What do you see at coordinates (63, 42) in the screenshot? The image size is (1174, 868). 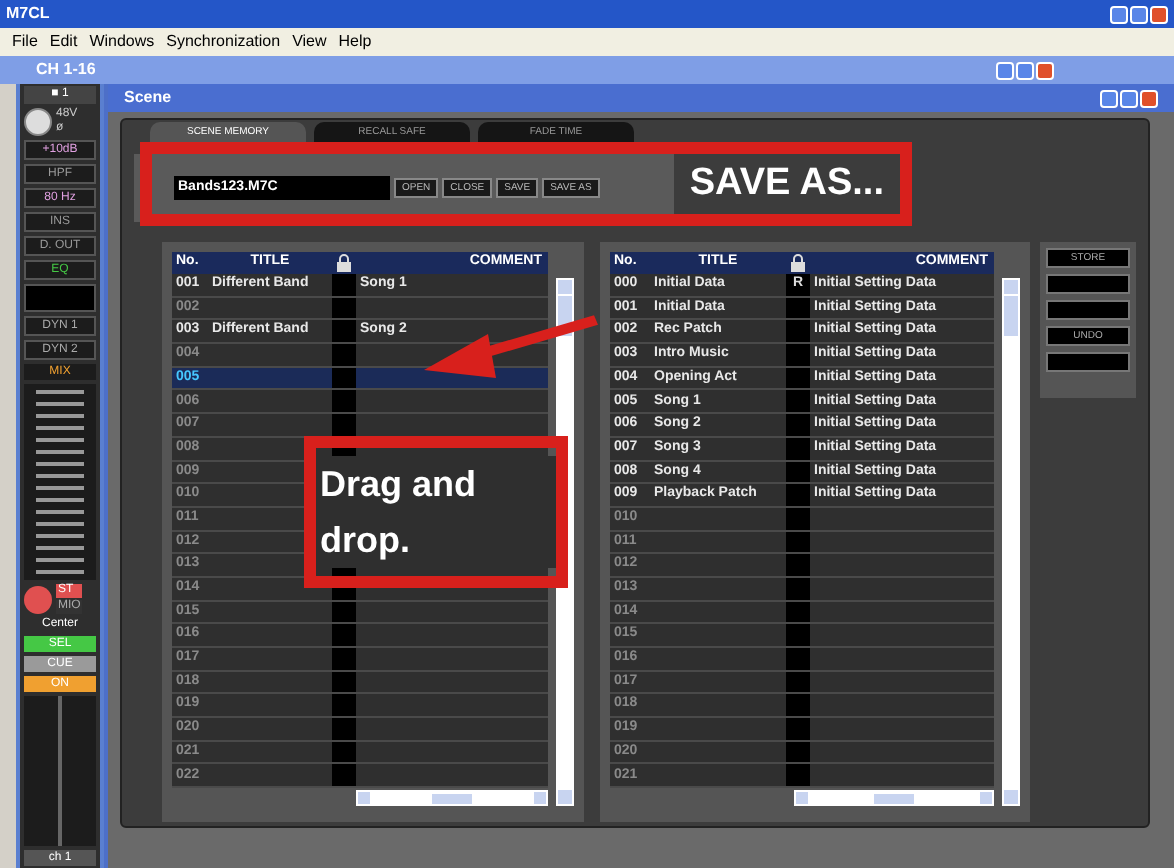 I see `menu-item: Edit` at bounding box center [63, 42].